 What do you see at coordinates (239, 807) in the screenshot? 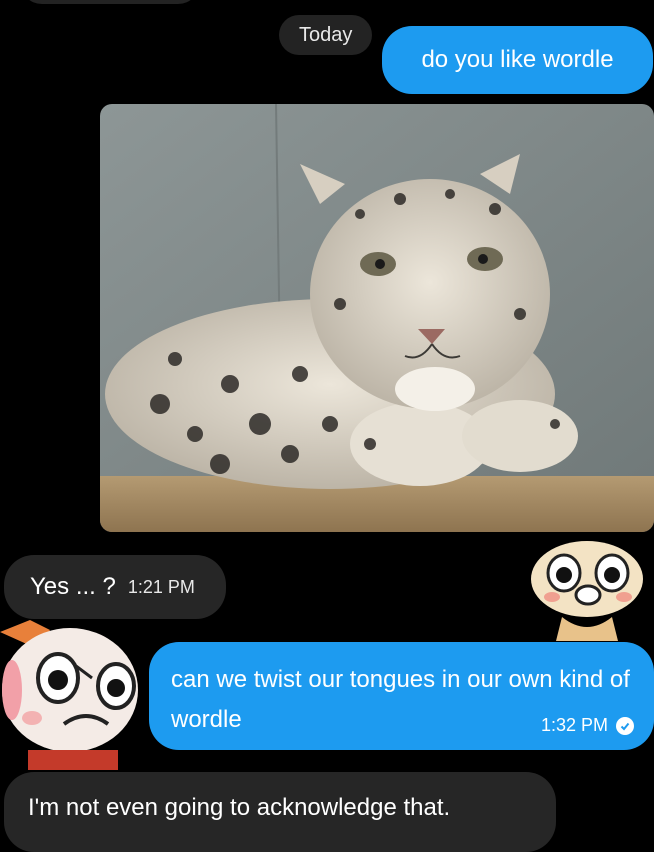
I see `message-text: I'm not even going to acknowledge that.` at bounding box center [239, 807].